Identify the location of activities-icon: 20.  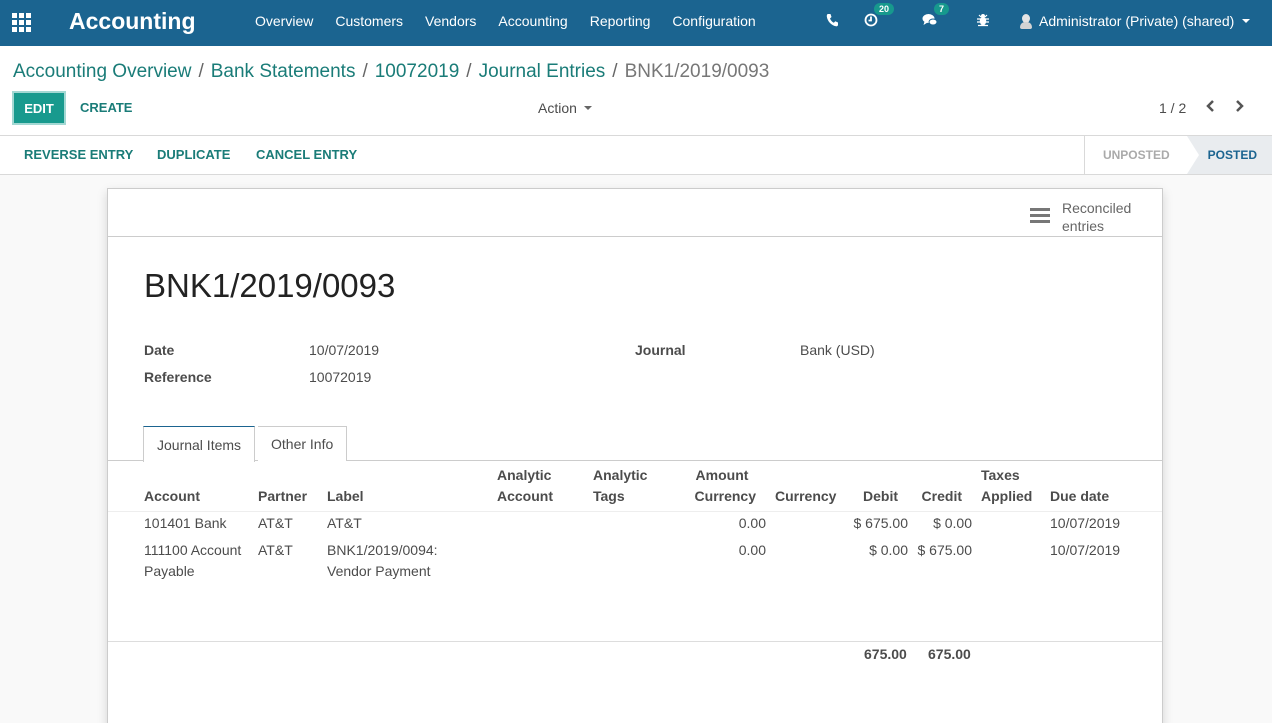
(879, 16).